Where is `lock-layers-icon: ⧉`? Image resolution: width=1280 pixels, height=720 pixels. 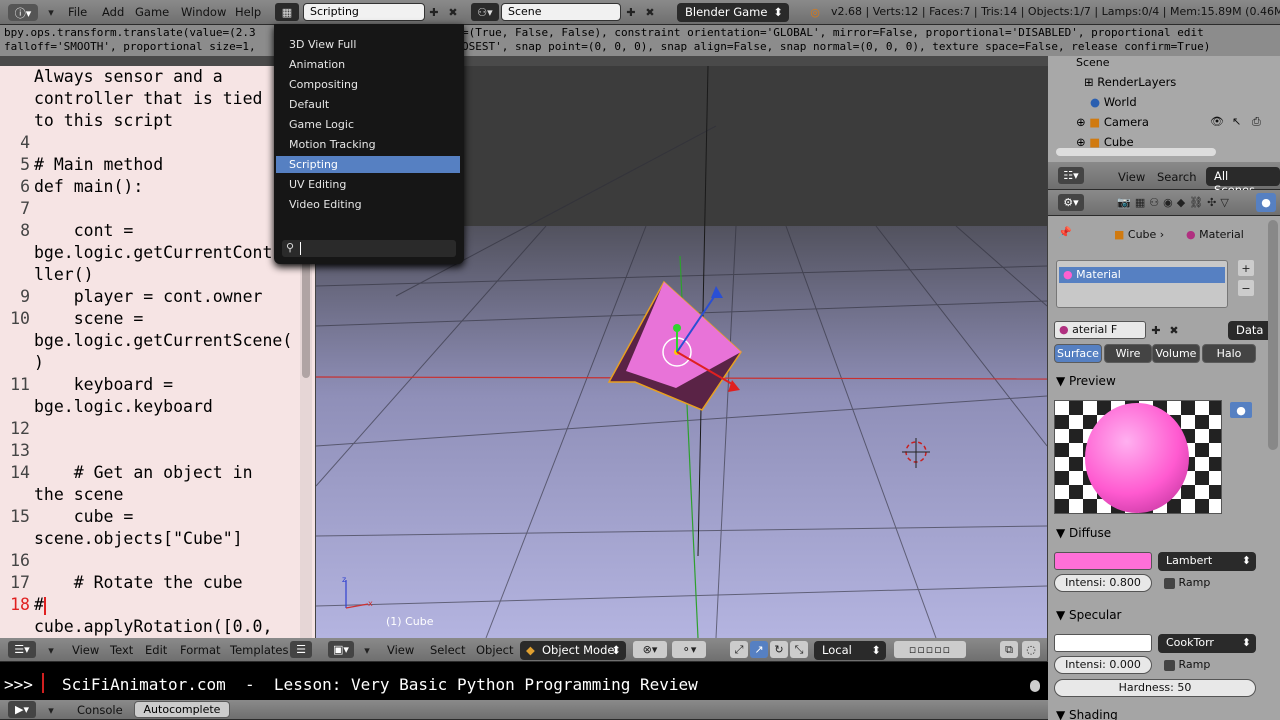 lock-layers-icon: ⧉ is located at coordinates (1009, 649).